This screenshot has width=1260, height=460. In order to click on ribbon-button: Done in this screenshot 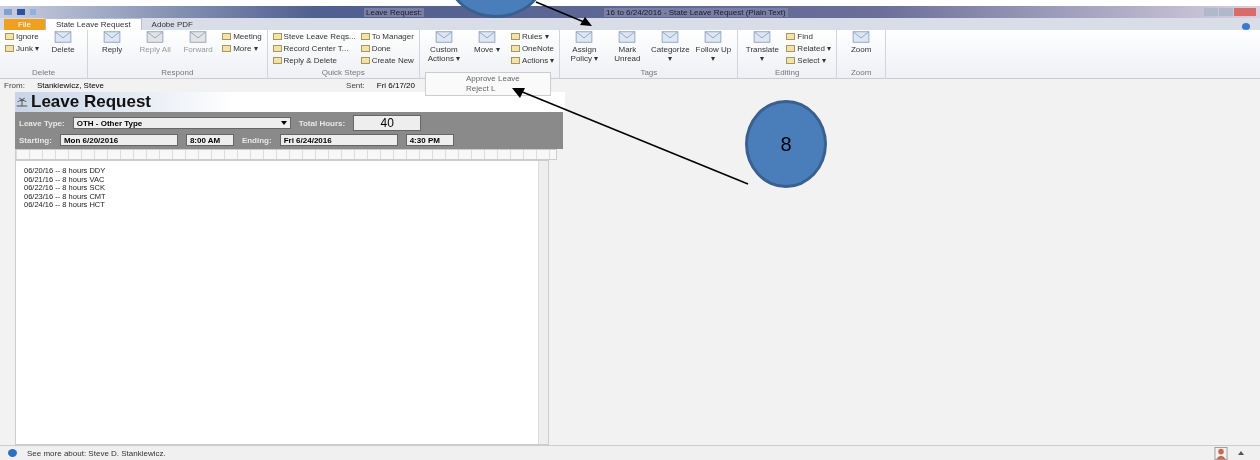, I will do `click(387, 48)`.